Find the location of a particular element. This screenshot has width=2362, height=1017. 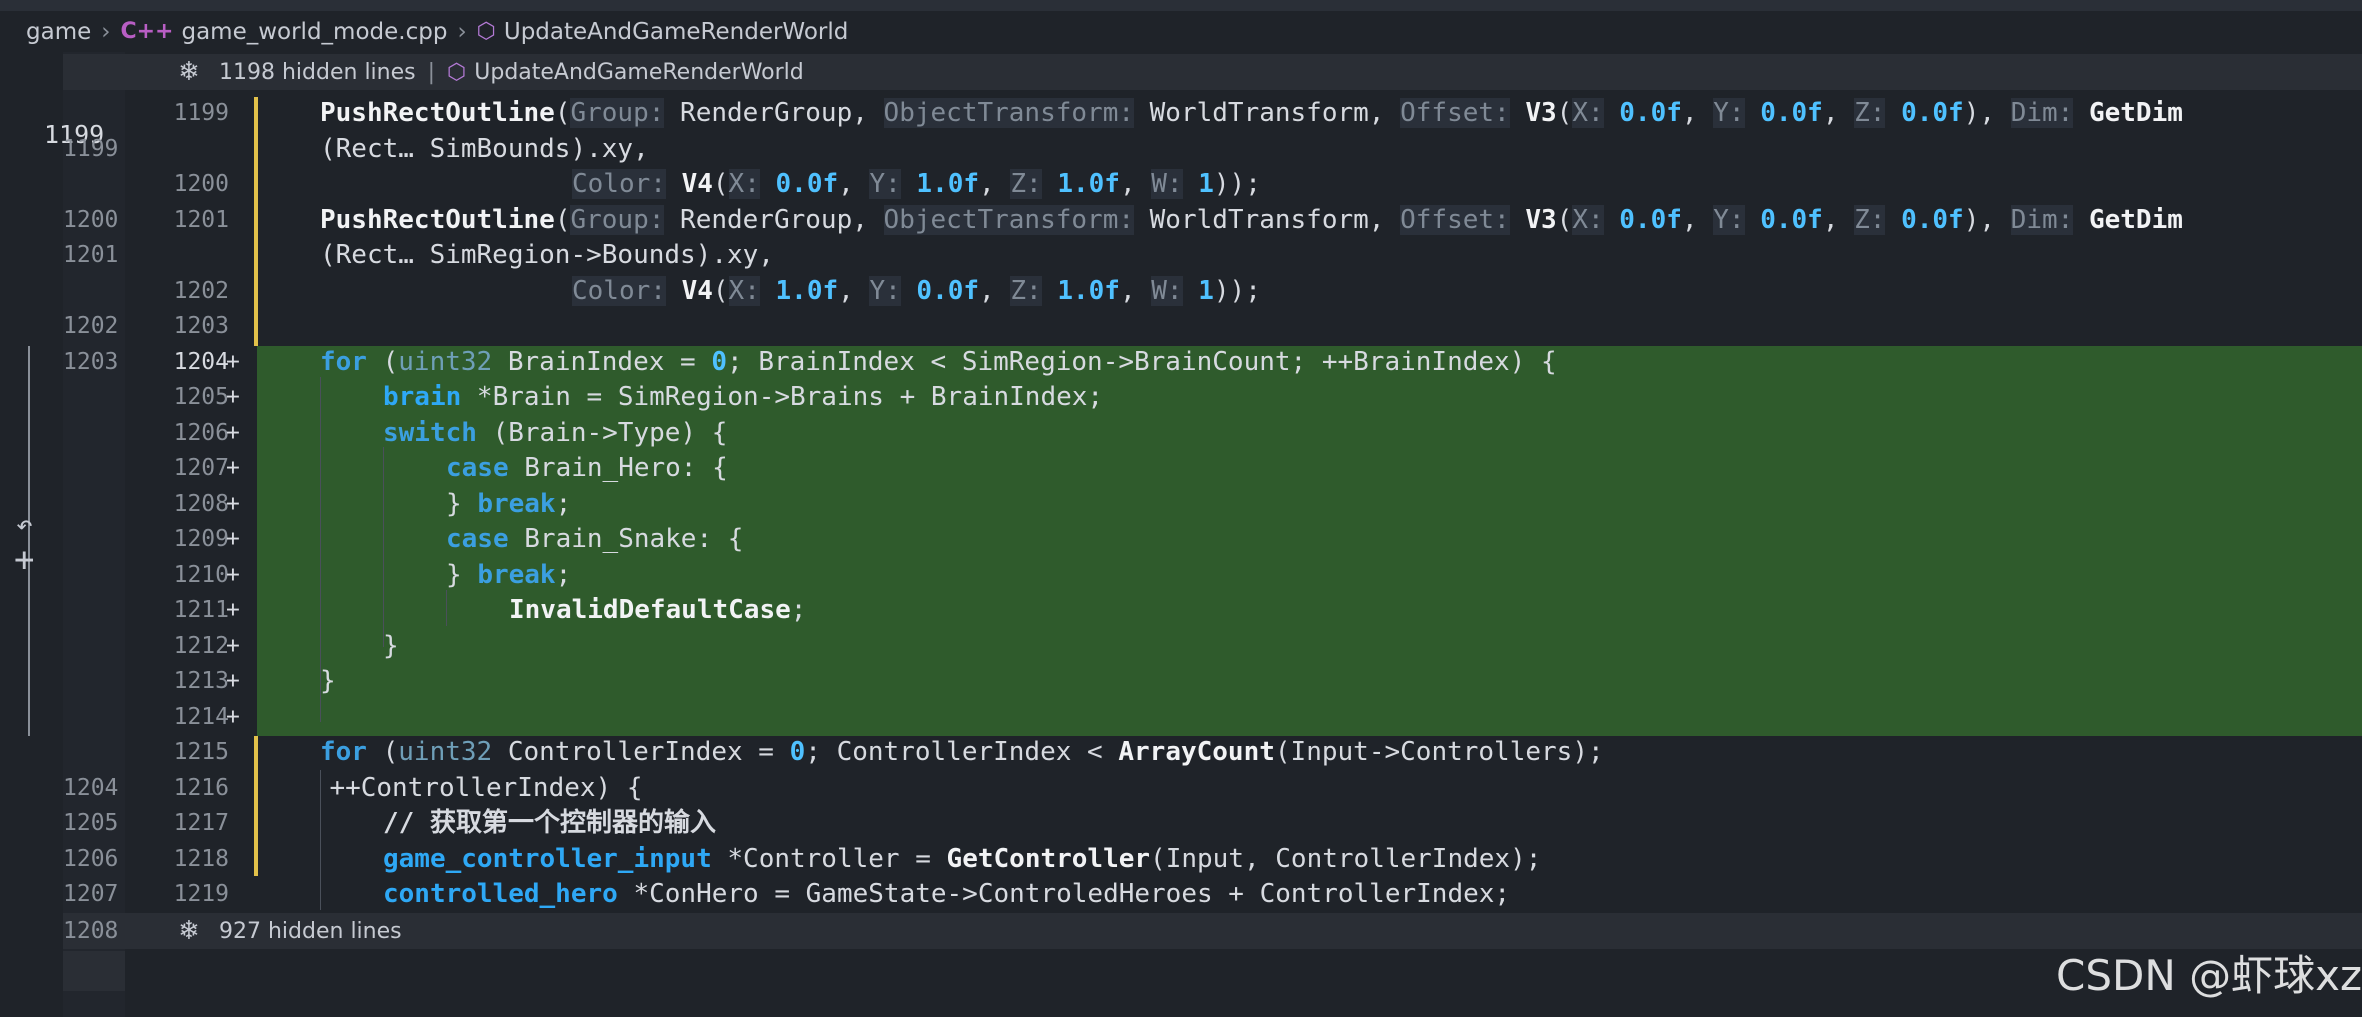

new-line-number: 1218 is located at coordinates (201, 858).